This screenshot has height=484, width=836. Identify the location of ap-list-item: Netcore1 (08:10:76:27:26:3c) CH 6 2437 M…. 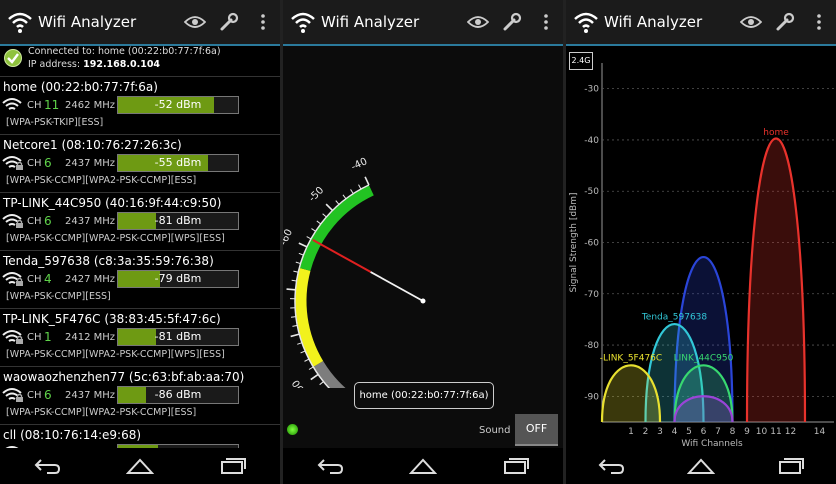
(140, 163).